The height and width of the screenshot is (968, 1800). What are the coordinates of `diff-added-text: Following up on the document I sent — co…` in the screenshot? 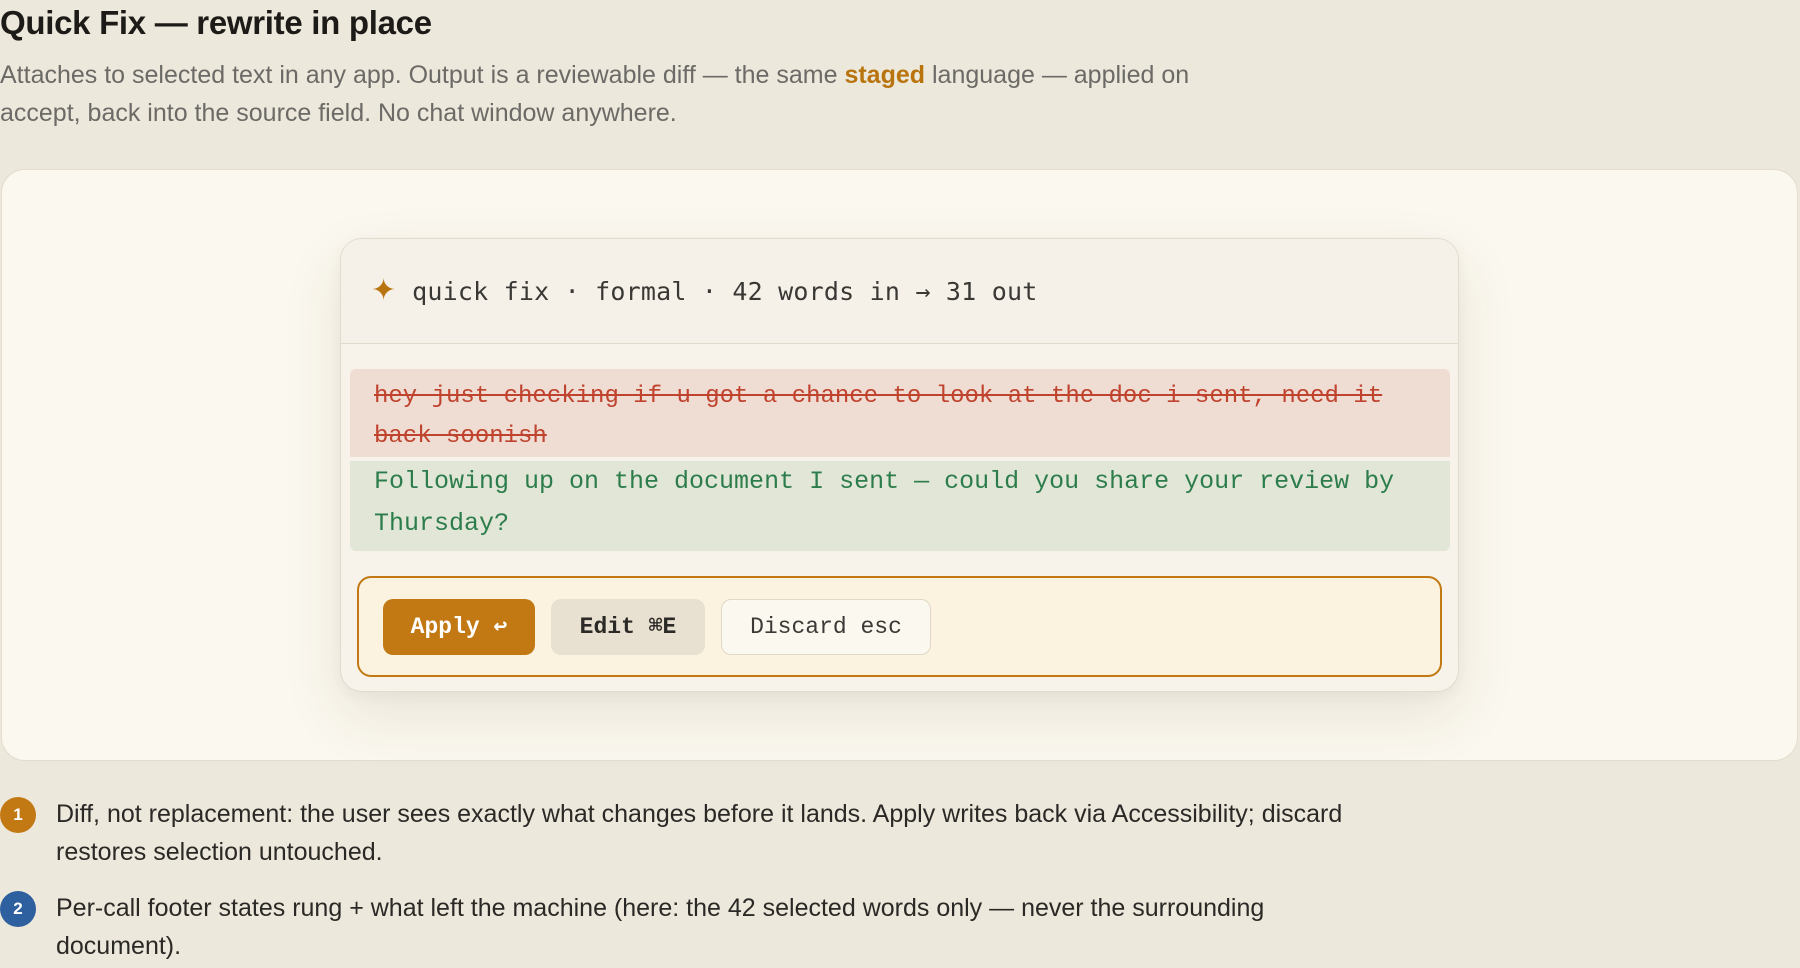 It's located at (900, 506).